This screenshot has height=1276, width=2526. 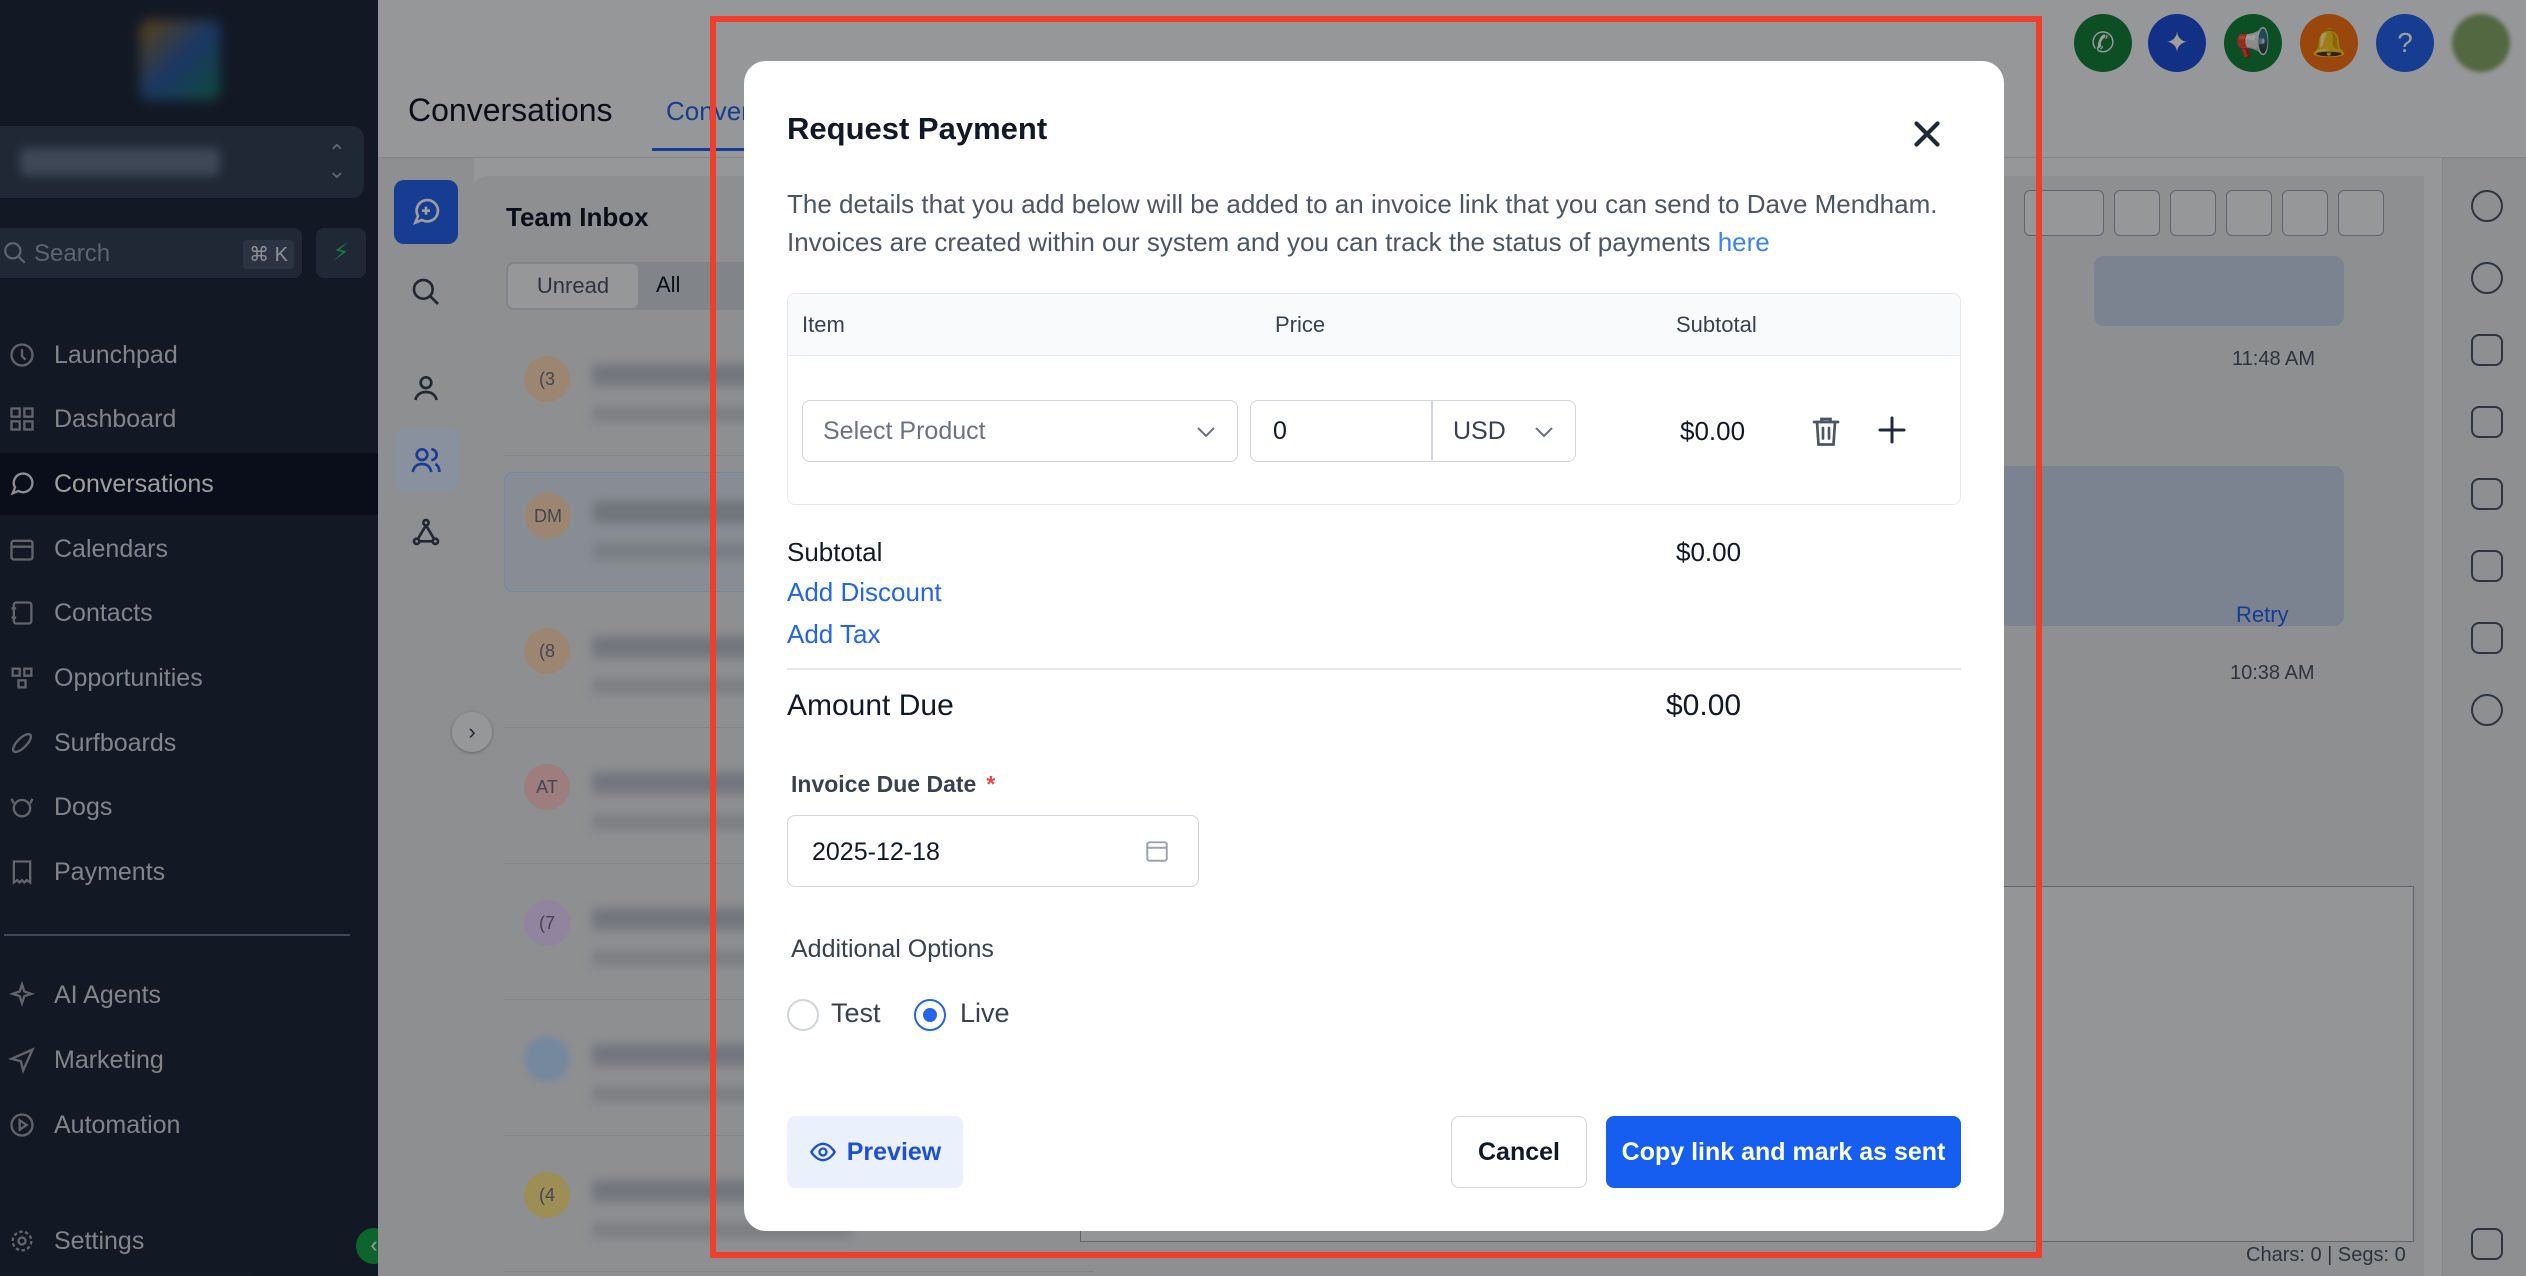 I want to click on column-header-price: Price, so click(x=1300, y=324).